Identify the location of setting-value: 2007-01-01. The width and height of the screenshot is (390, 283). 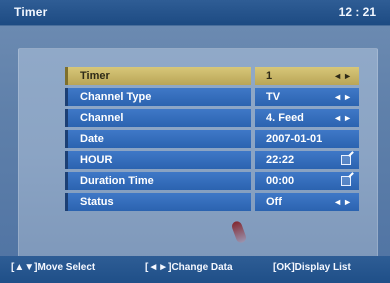
(307, 139).